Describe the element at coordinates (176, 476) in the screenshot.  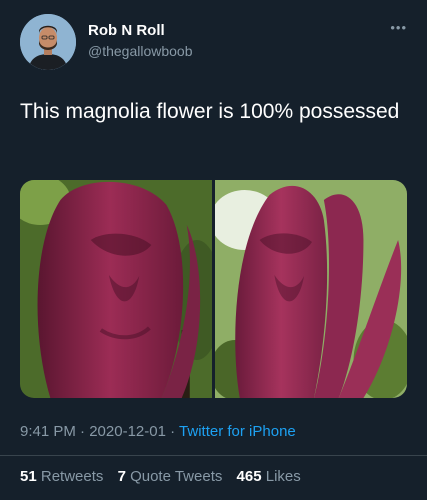
I see `quotes-label: Quote Tweets` at that location.